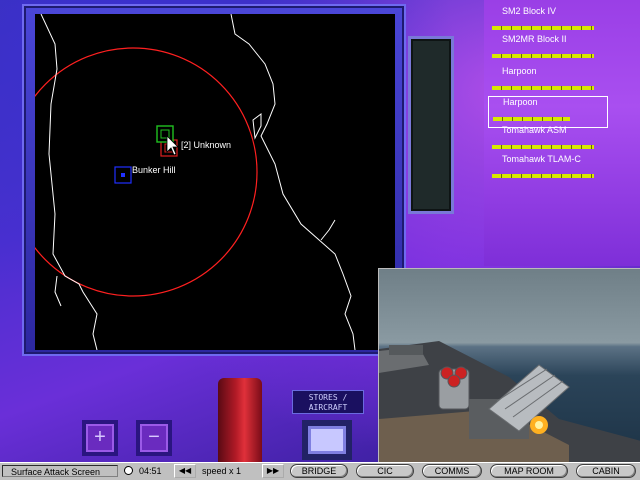 The height and width of the screenshot is (480, 640). I want to click on coastline-east, so click(293, 182).